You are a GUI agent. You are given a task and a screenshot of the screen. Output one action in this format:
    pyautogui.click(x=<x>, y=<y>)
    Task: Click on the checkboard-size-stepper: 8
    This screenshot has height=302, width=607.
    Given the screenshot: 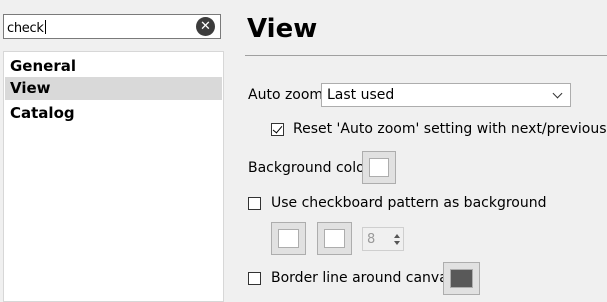 What is the action you would take?
    pyautogui.click(x=383, y=239)
    